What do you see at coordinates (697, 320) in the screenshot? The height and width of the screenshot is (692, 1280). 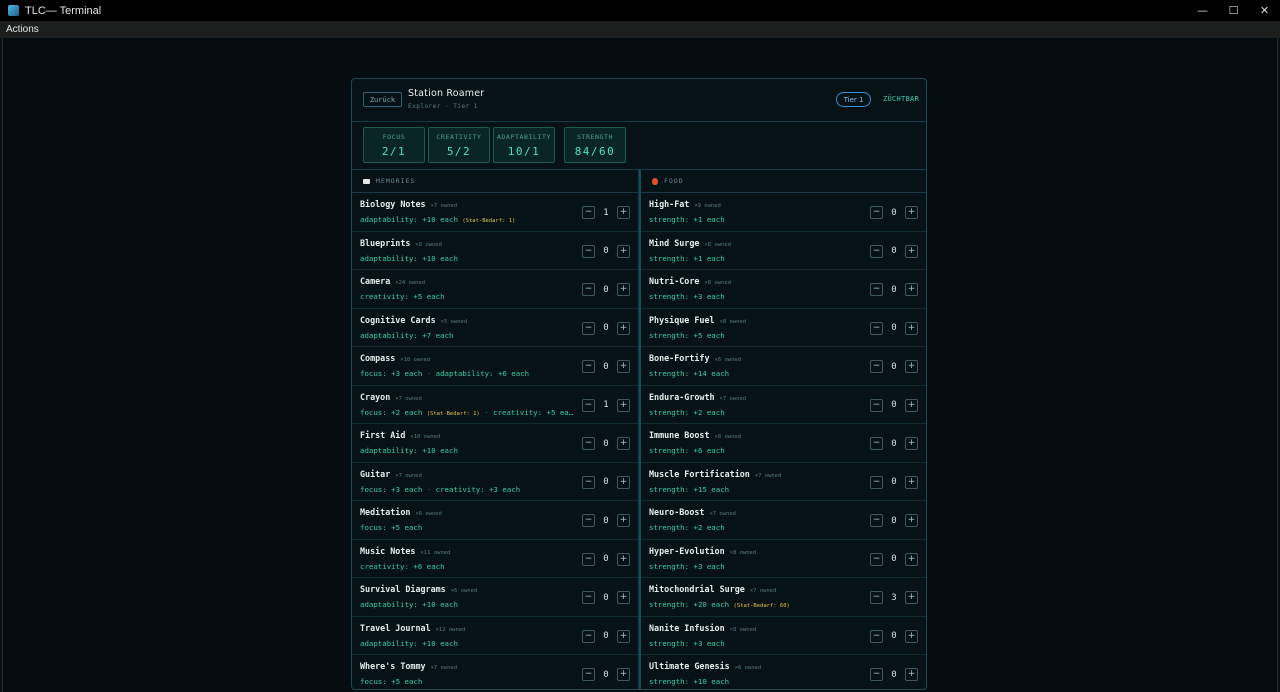 I see `item-name: Physique Fuel ×8 owned` at bounding box center [697, 320].